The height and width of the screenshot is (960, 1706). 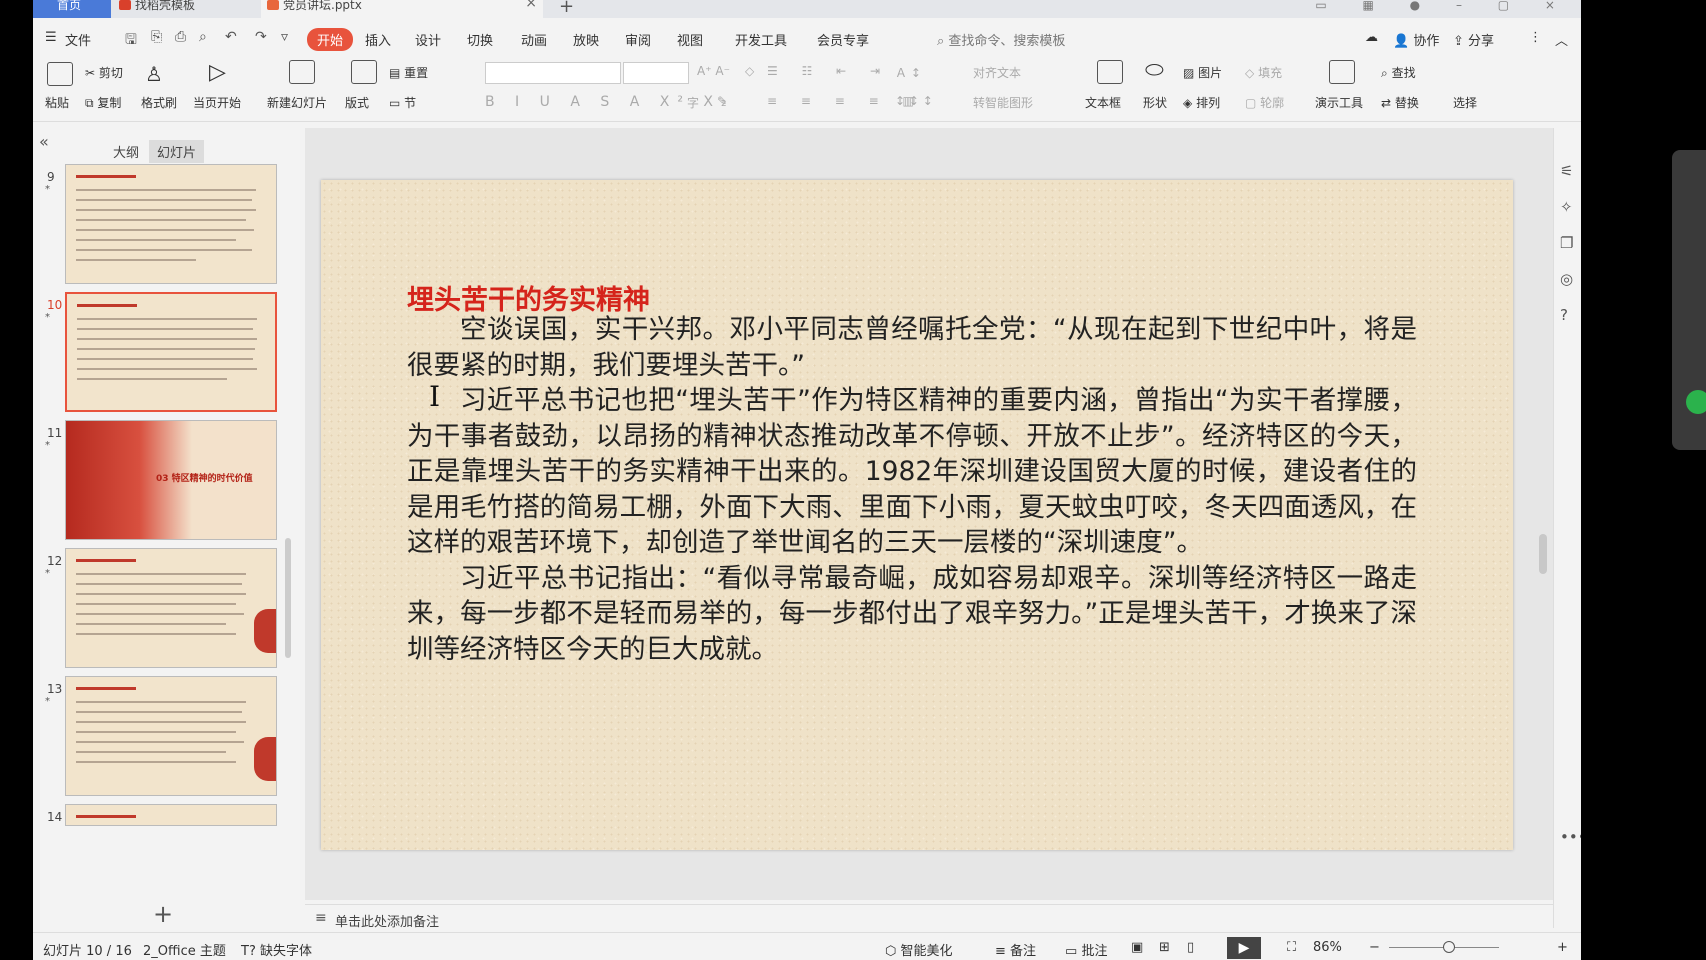 I want to click on notes-toggle-button: ≡ 备注, so click(x=1015, y=949).